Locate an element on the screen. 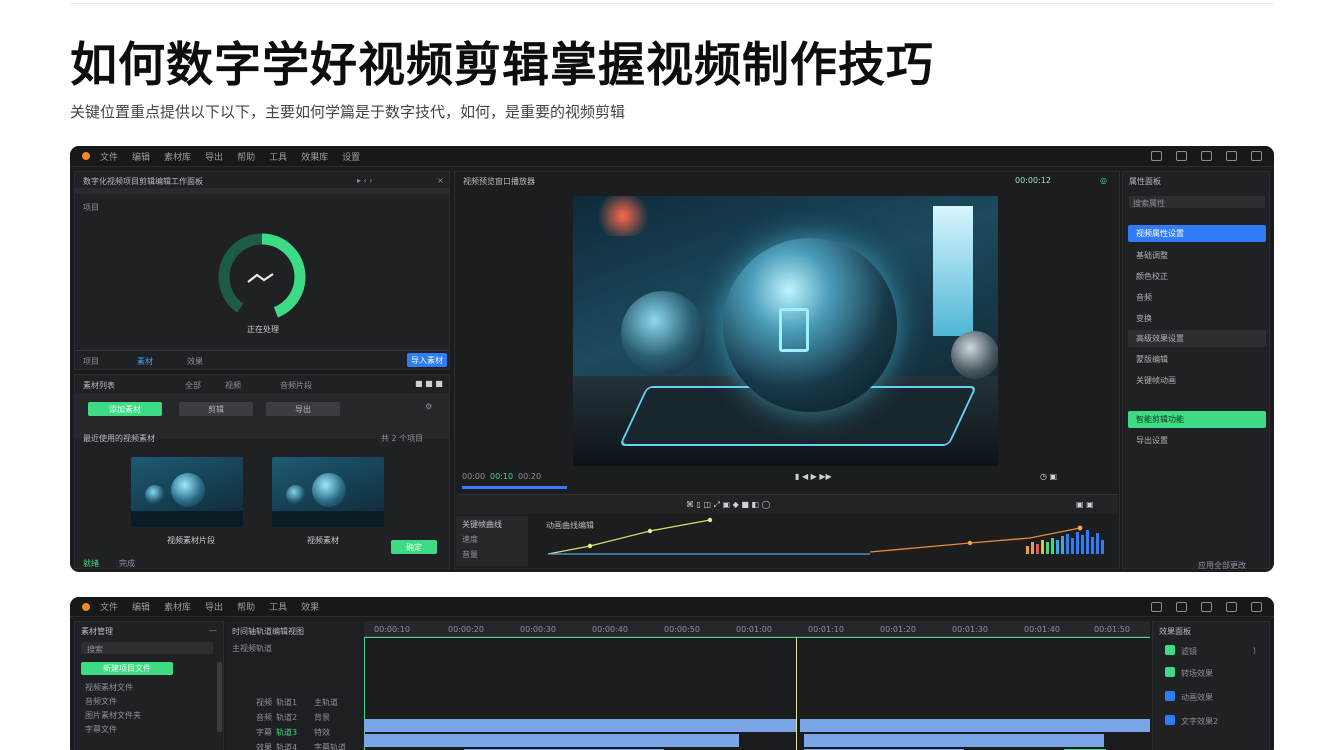 This screenshot has width=1344, height=750. property-item-highlighted: 智能剪辑功能 is located at coordinates (1197, 419).